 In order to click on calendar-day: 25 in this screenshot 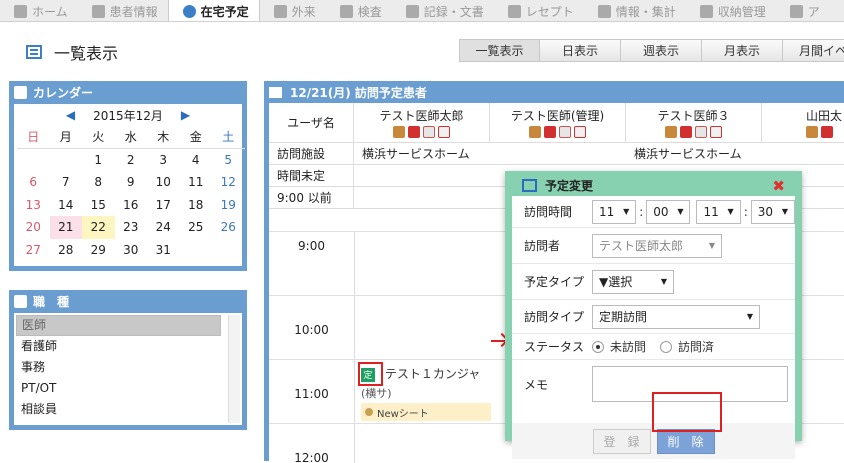, I will do `click(196, 227)`.